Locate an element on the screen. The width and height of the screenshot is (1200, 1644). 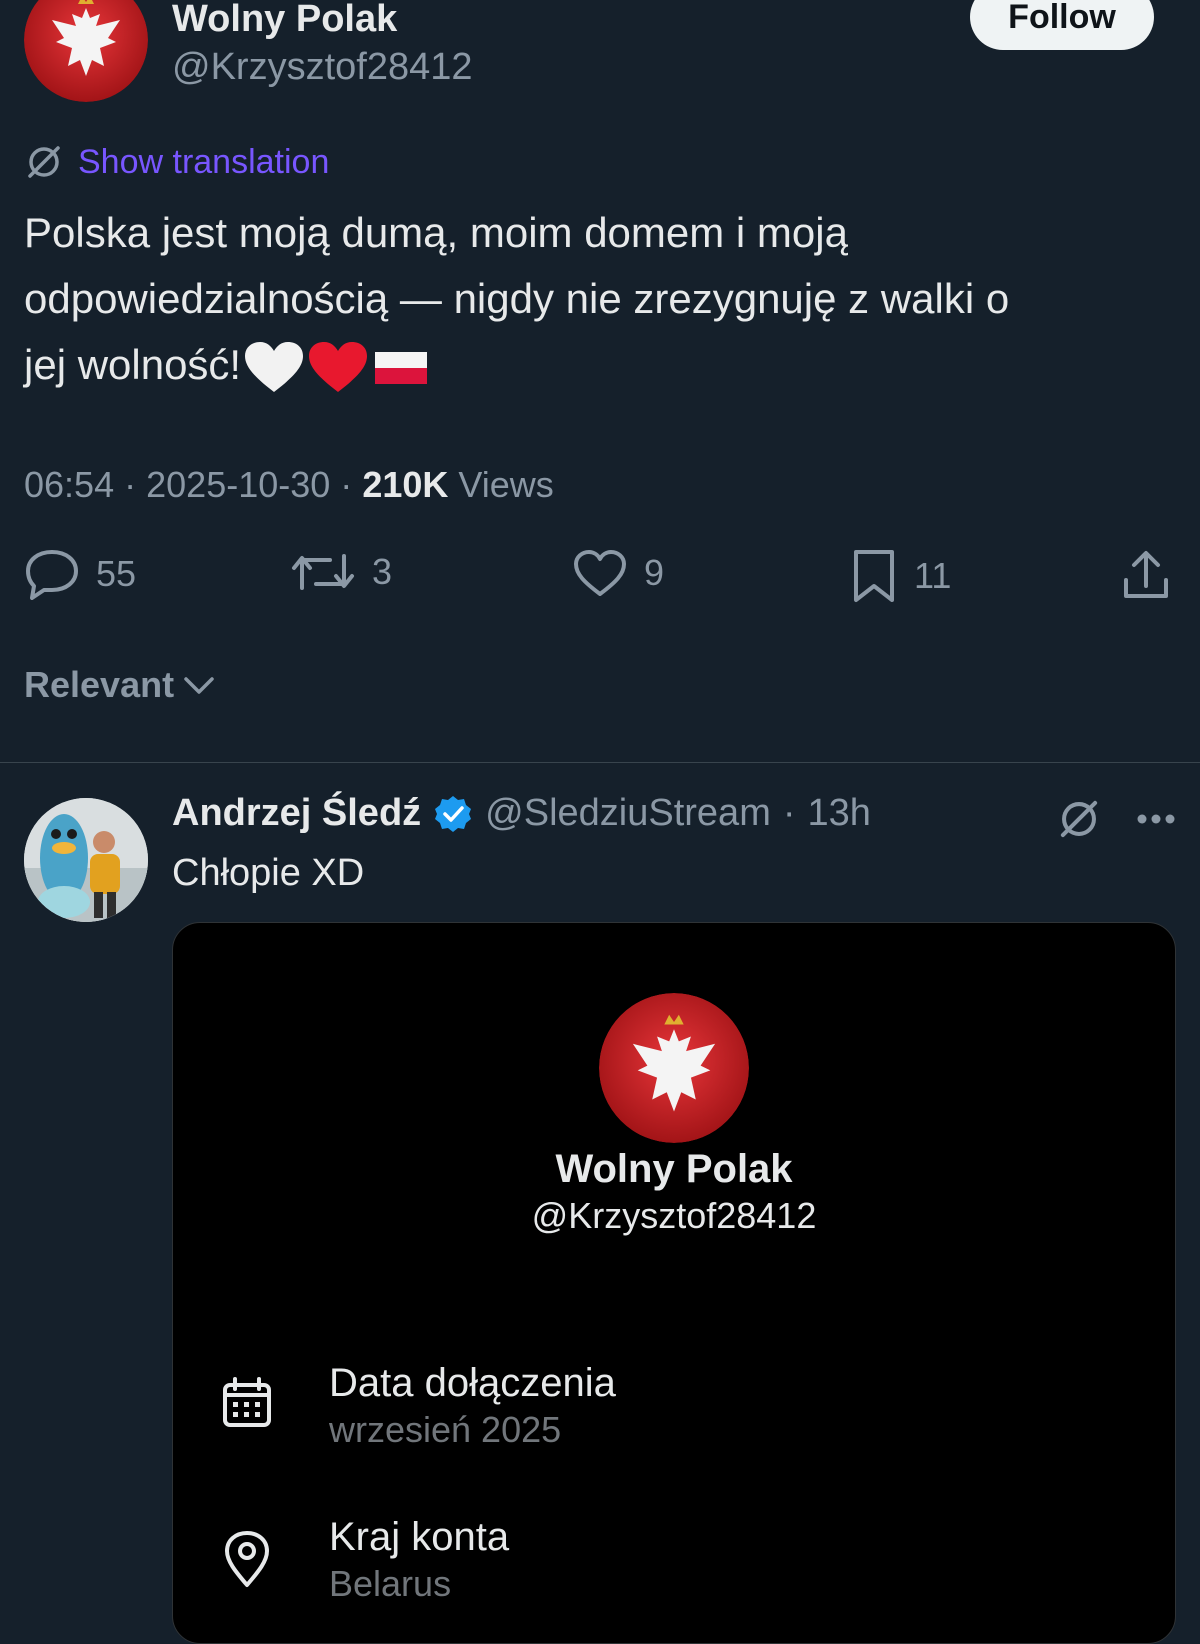
share-icon is located at coordinates (1146, 574).